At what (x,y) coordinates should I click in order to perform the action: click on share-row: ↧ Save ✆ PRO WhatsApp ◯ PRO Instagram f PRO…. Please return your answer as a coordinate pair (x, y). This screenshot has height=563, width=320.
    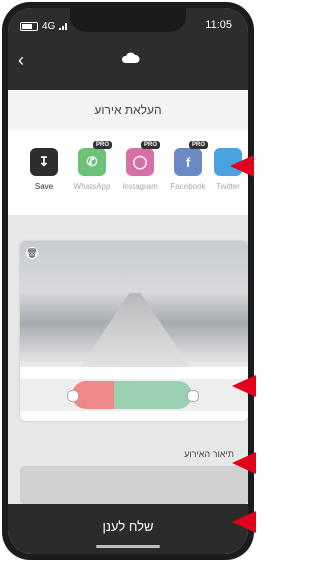
    Looking at the image, I should click on (128, 172).